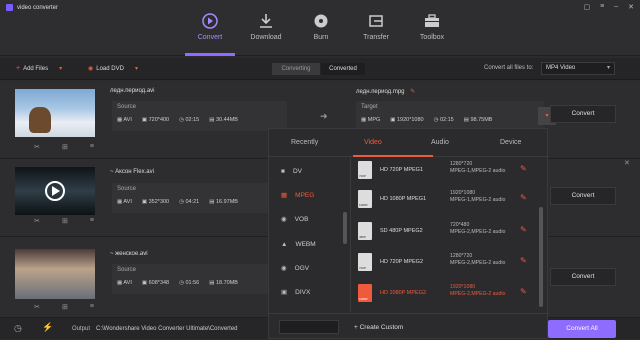 This screenshot has width=640, height=340. I want to click on tab-device: Device, so click(510, 142).